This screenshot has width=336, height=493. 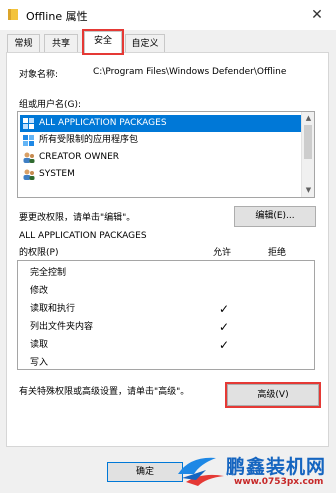 I want to click on folder-icon, so click(x=13, y=14).